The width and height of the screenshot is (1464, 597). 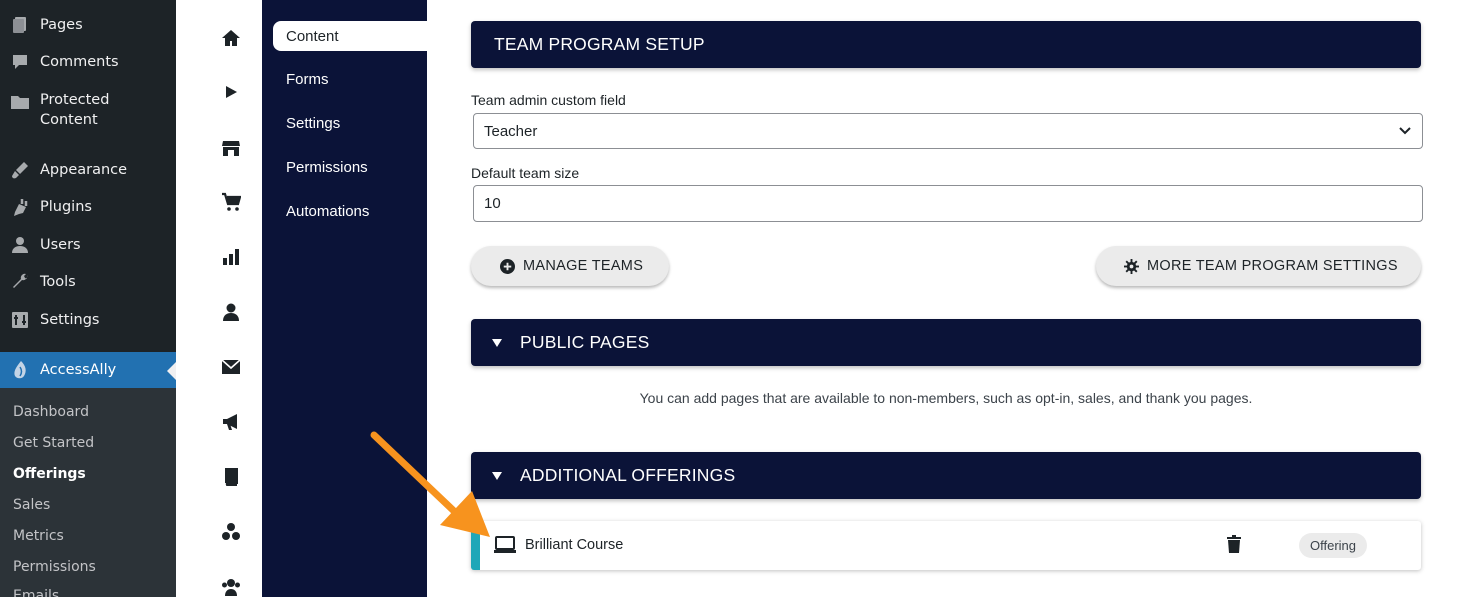 I want to click on plugins-icon, so click(x=21, y=207).